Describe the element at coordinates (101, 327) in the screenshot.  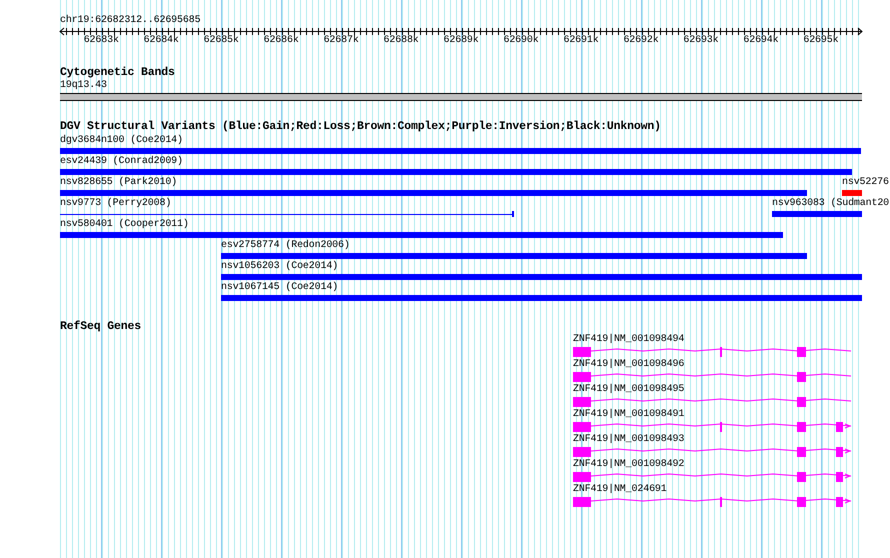
I see `track-title: RefSeq Genes` at that location.